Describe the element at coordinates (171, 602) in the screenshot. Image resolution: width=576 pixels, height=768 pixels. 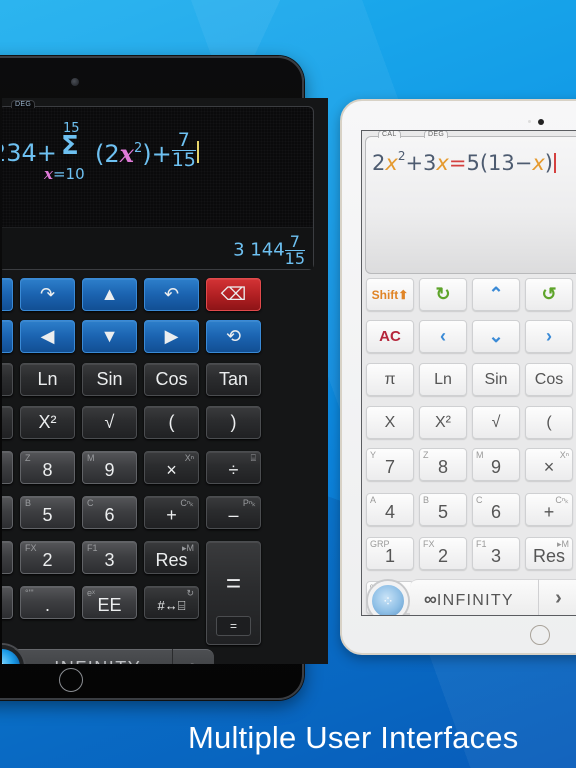
I see `key-symbol: ↻#↔⌸` at that location.